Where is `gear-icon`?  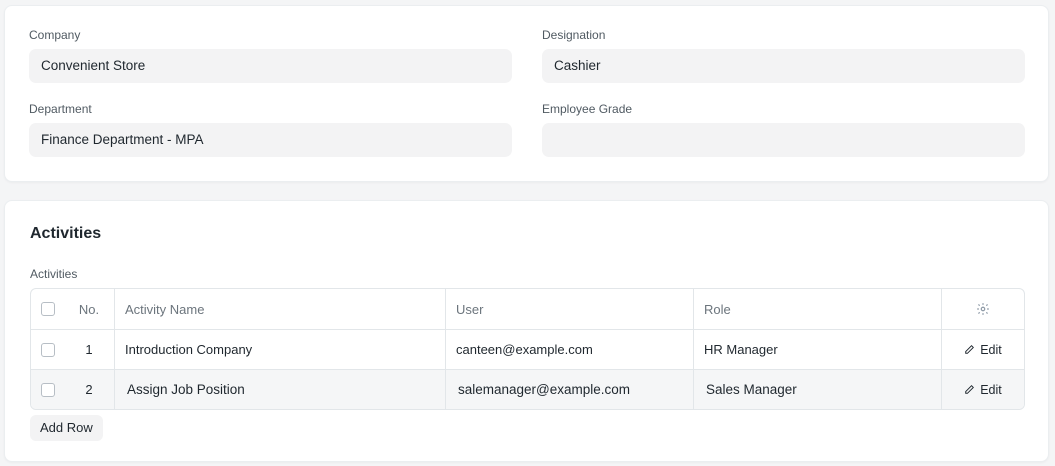
gear-icon is located at coordinates (983, 309).